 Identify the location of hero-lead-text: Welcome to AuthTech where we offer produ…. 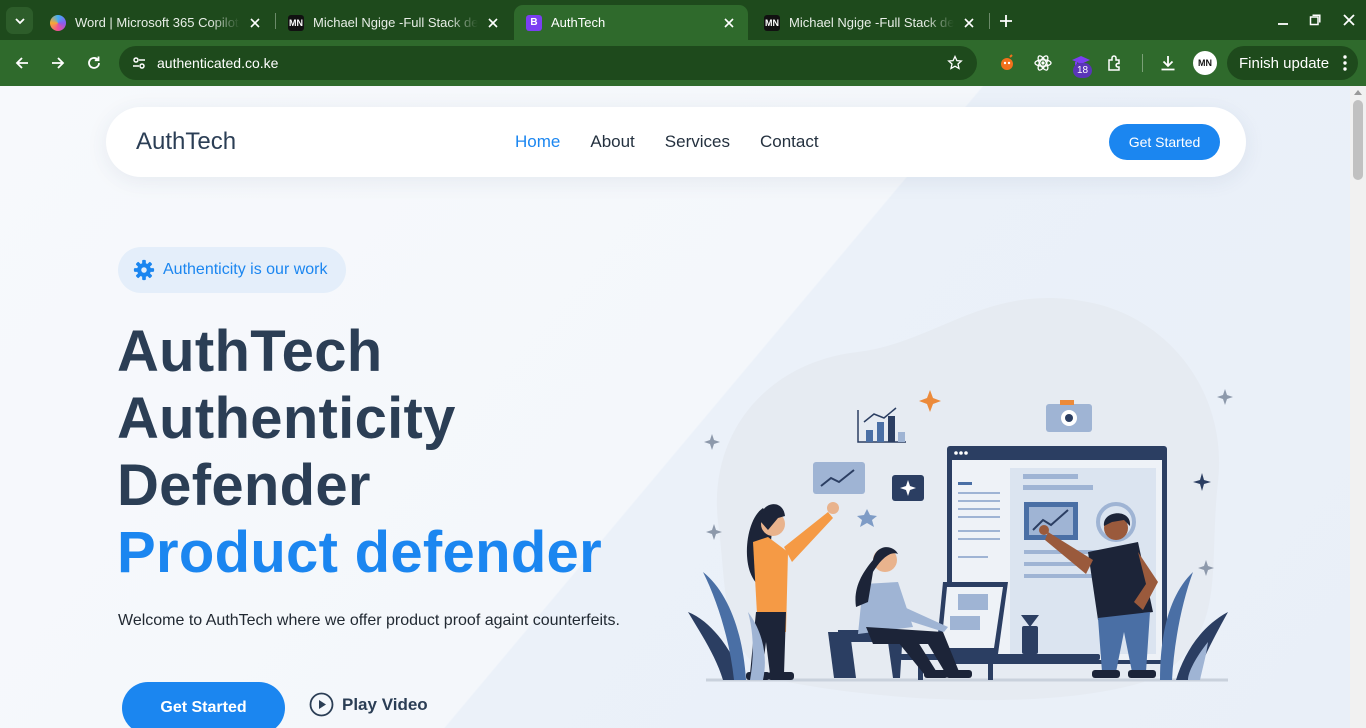
(369, 620).